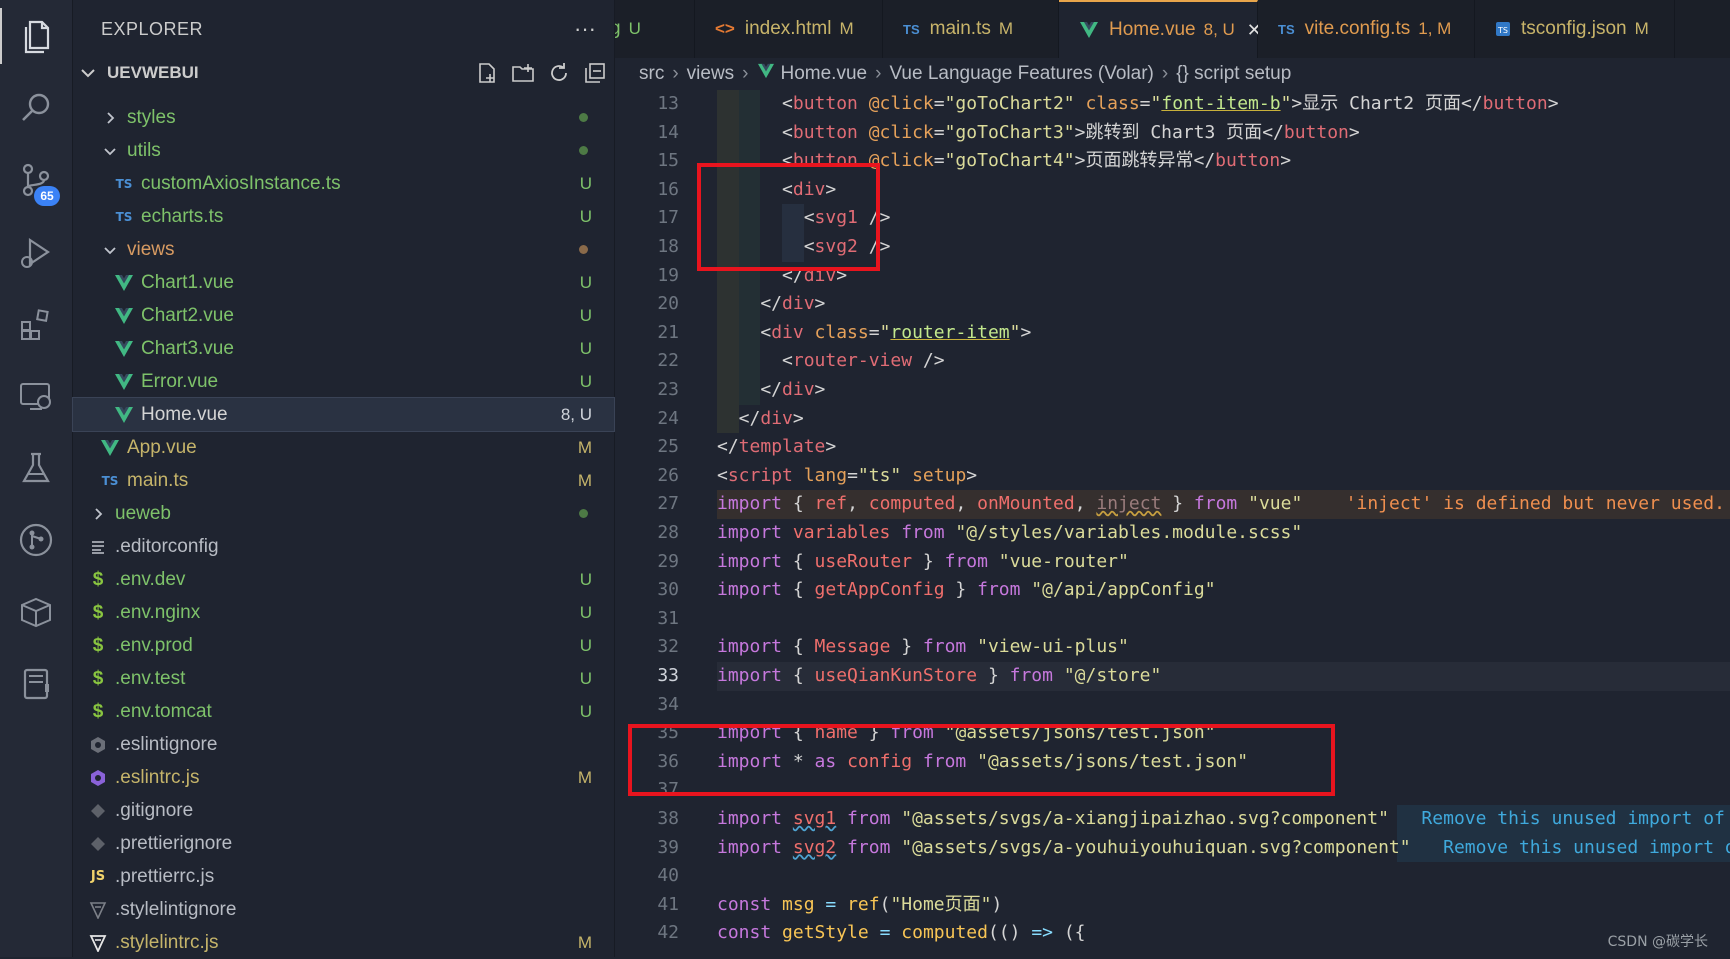 The height and width of the screenshot is (959, 1730). Describe the element at coordinates (343, 579) in the screenshot. I see `tree-file: $ .env.dev U` at that location.